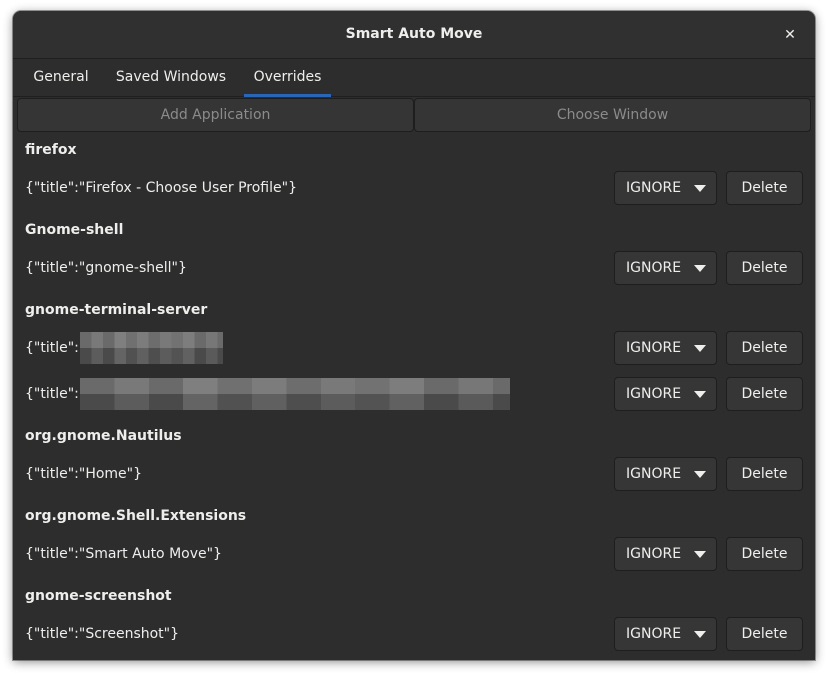 The height and width of the screenshot is (676, 828). I want to click on tab-saved-windows: Saved Windows, so click(171, 77).